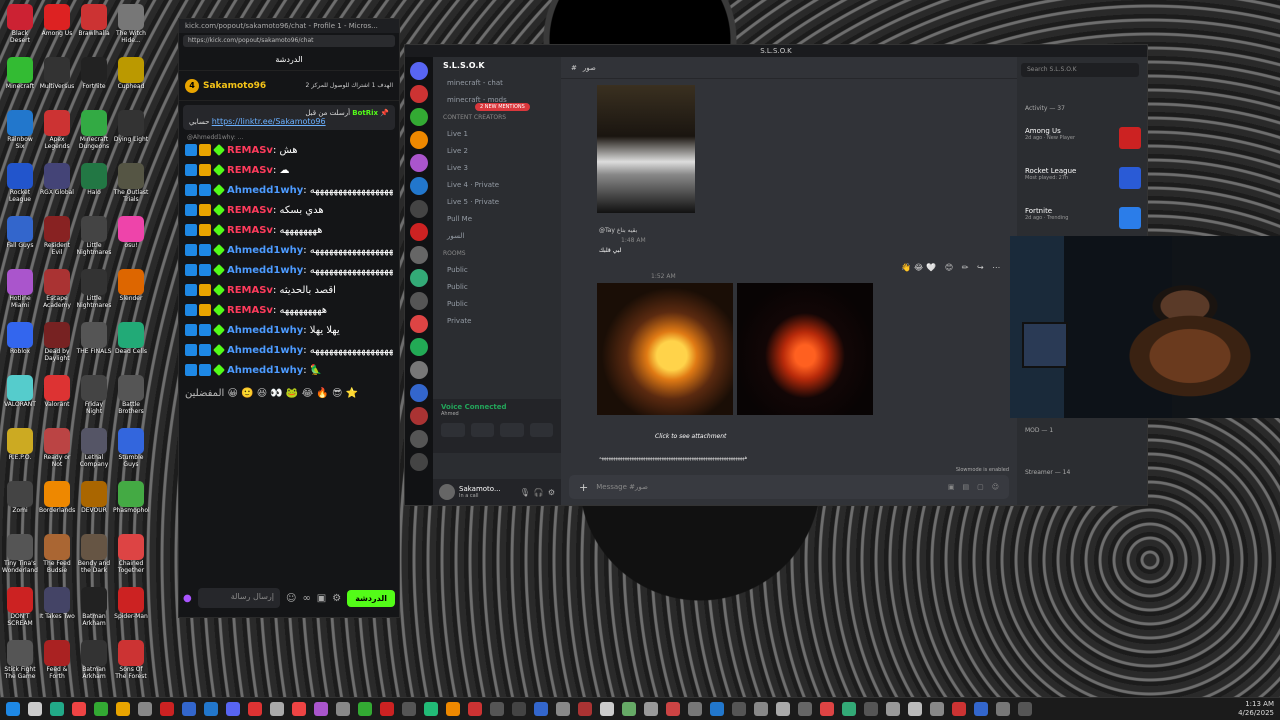 The image size is (1280, 720). What do you see at coordinates (1083, 142) in the screenshot?
I see `activity-card: Among Us 2d ago · New Player` at bounding box center [1083, 142].